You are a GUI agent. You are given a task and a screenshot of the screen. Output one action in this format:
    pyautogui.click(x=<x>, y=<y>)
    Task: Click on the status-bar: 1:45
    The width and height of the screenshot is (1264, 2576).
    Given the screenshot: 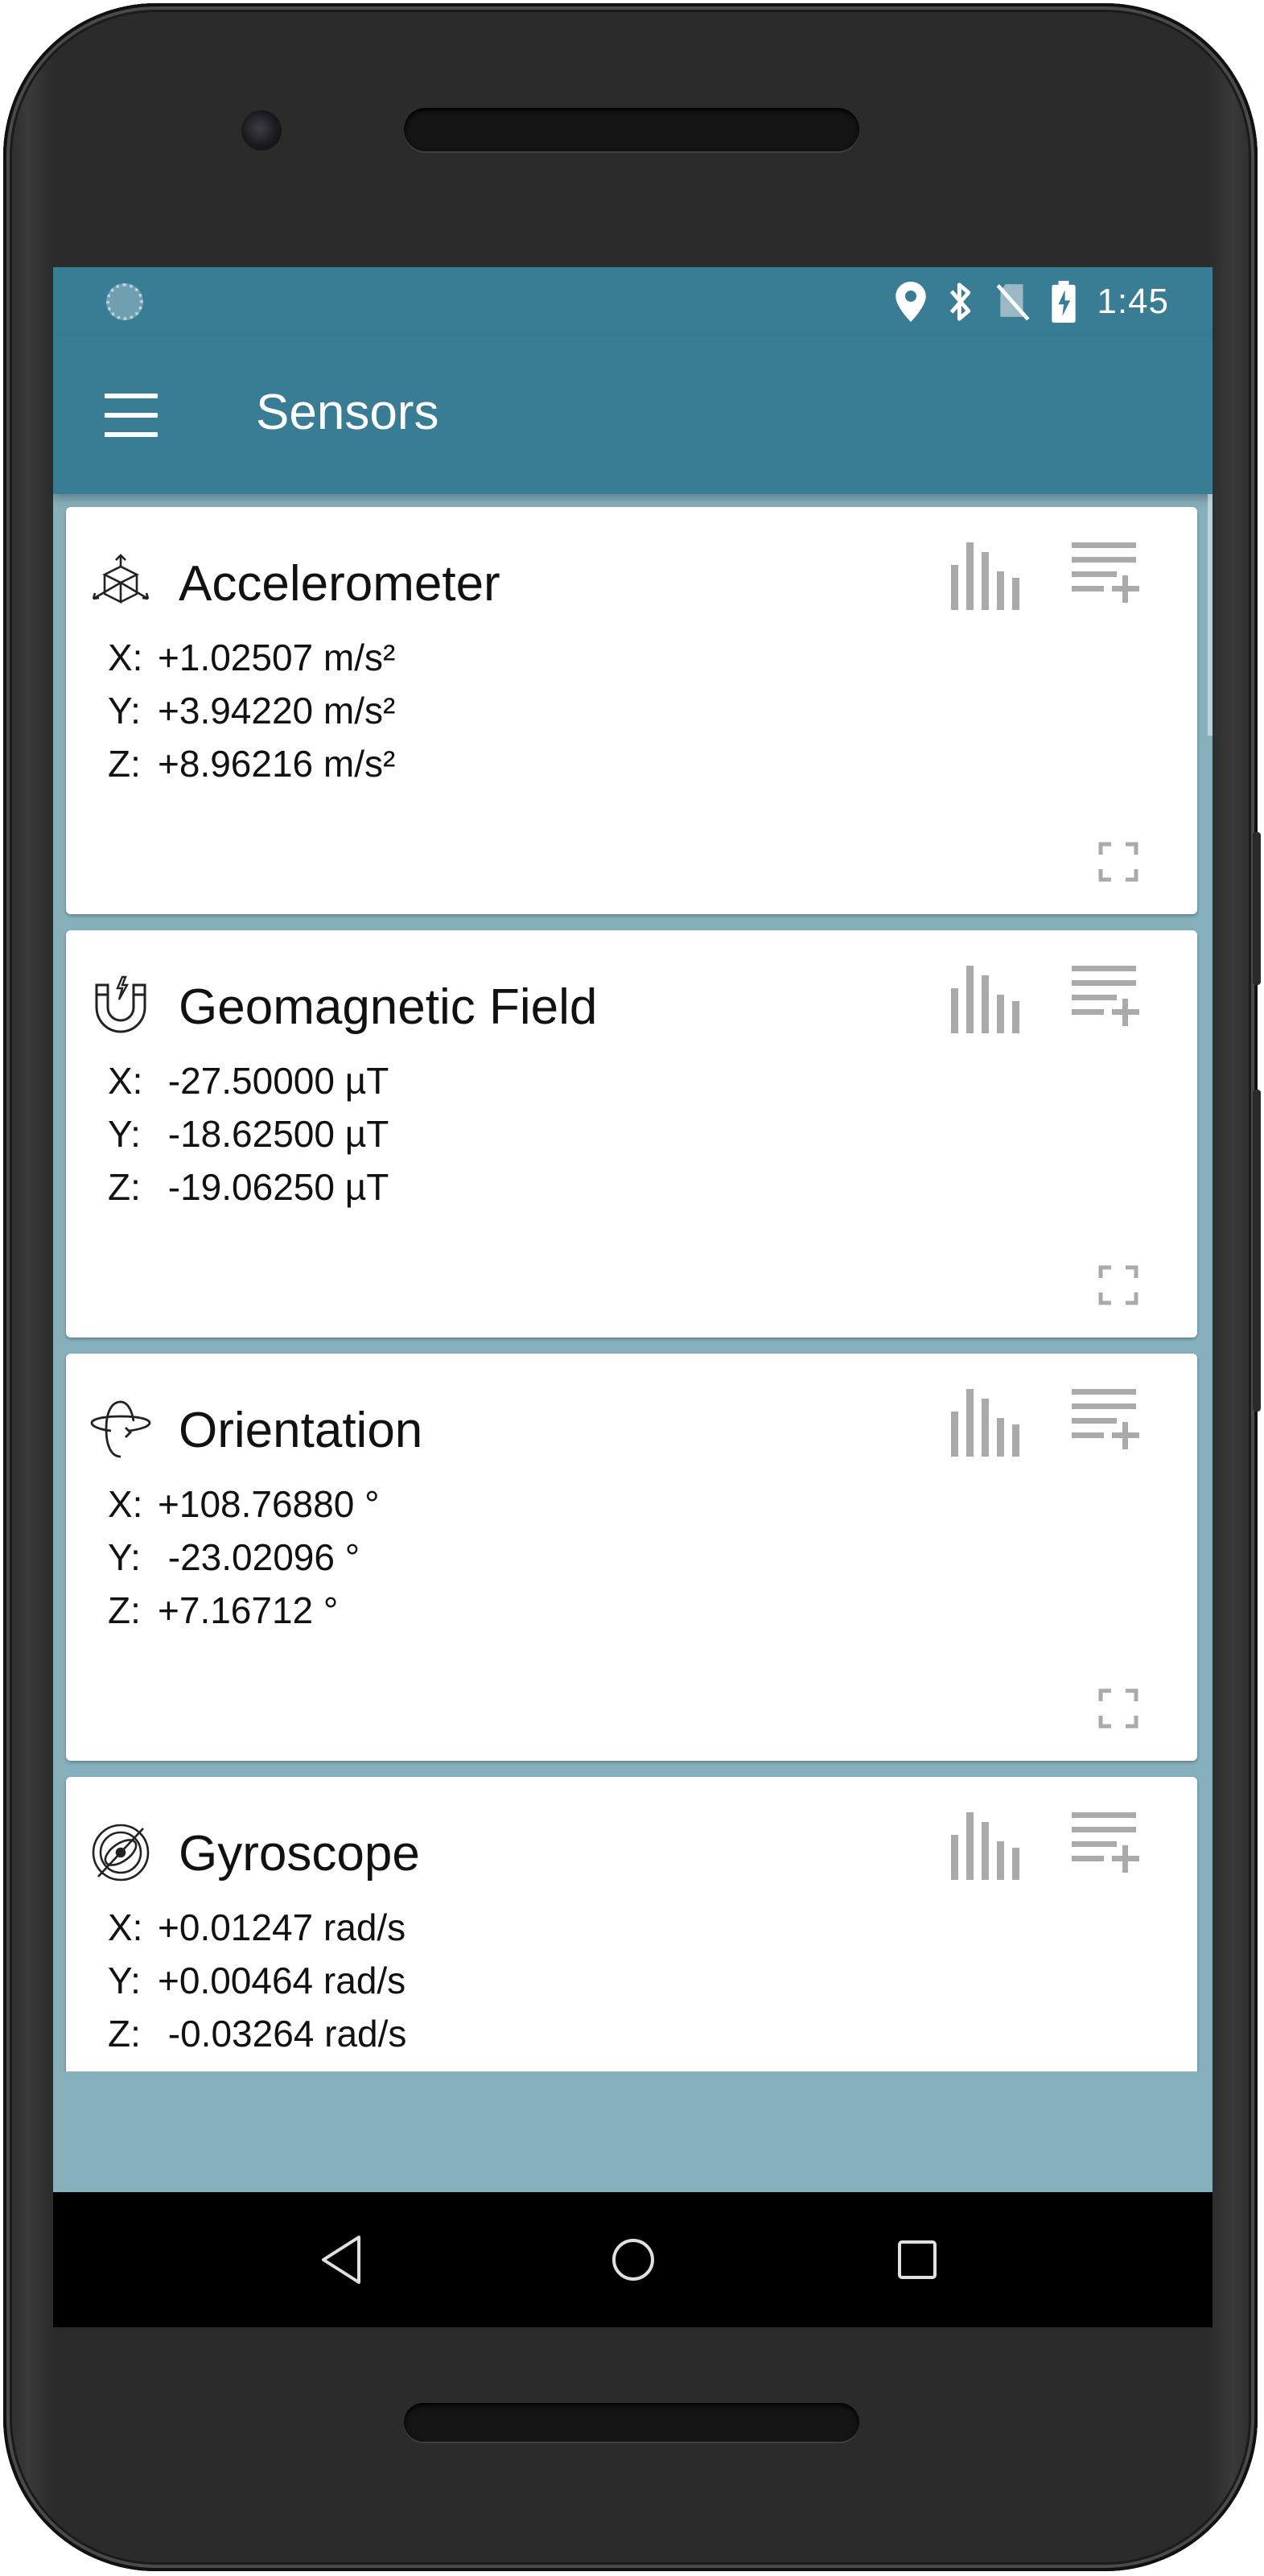 What is the action you would take?
    pyautogui.click(x=633, y=301)
    